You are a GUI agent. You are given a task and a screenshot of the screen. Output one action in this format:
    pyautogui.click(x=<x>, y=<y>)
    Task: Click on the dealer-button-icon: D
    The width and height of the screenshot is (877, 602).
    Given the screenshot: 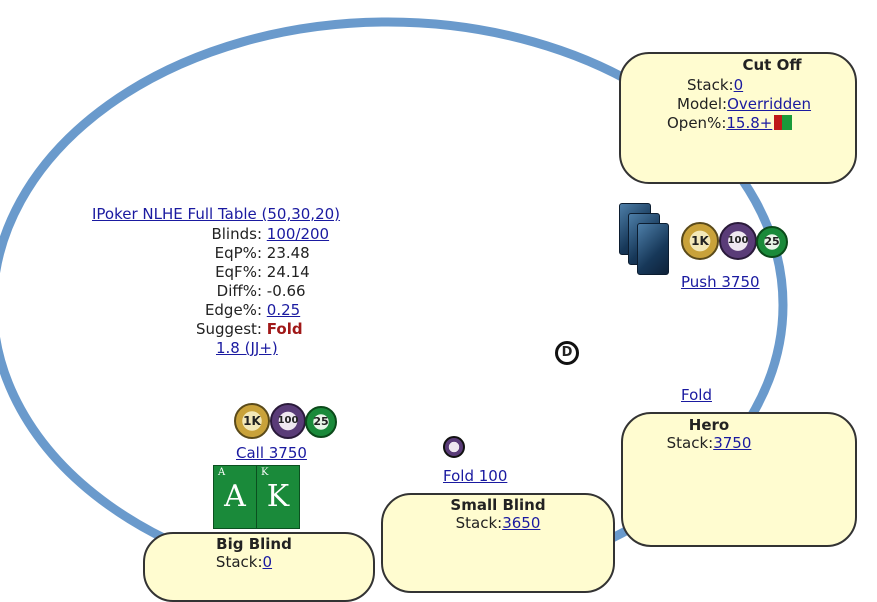 What is the action you would take?
    pyautogui.click(x=567, y=353)
    